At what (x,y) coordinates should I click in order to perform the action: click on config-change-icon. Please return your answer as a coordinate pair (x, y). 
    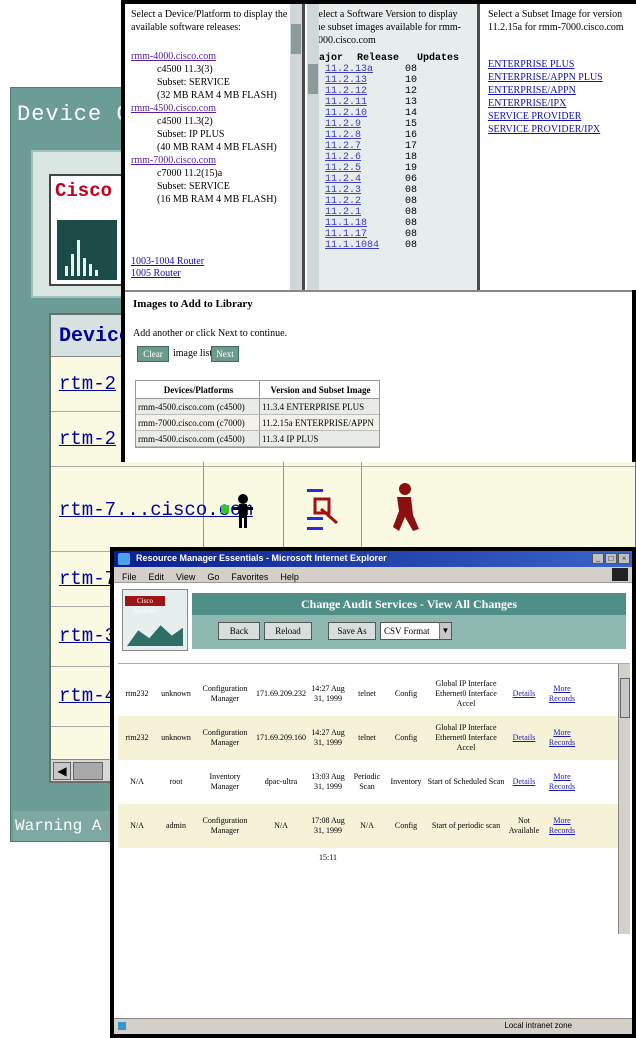
    Looking at the image, I should click on (322, 509).